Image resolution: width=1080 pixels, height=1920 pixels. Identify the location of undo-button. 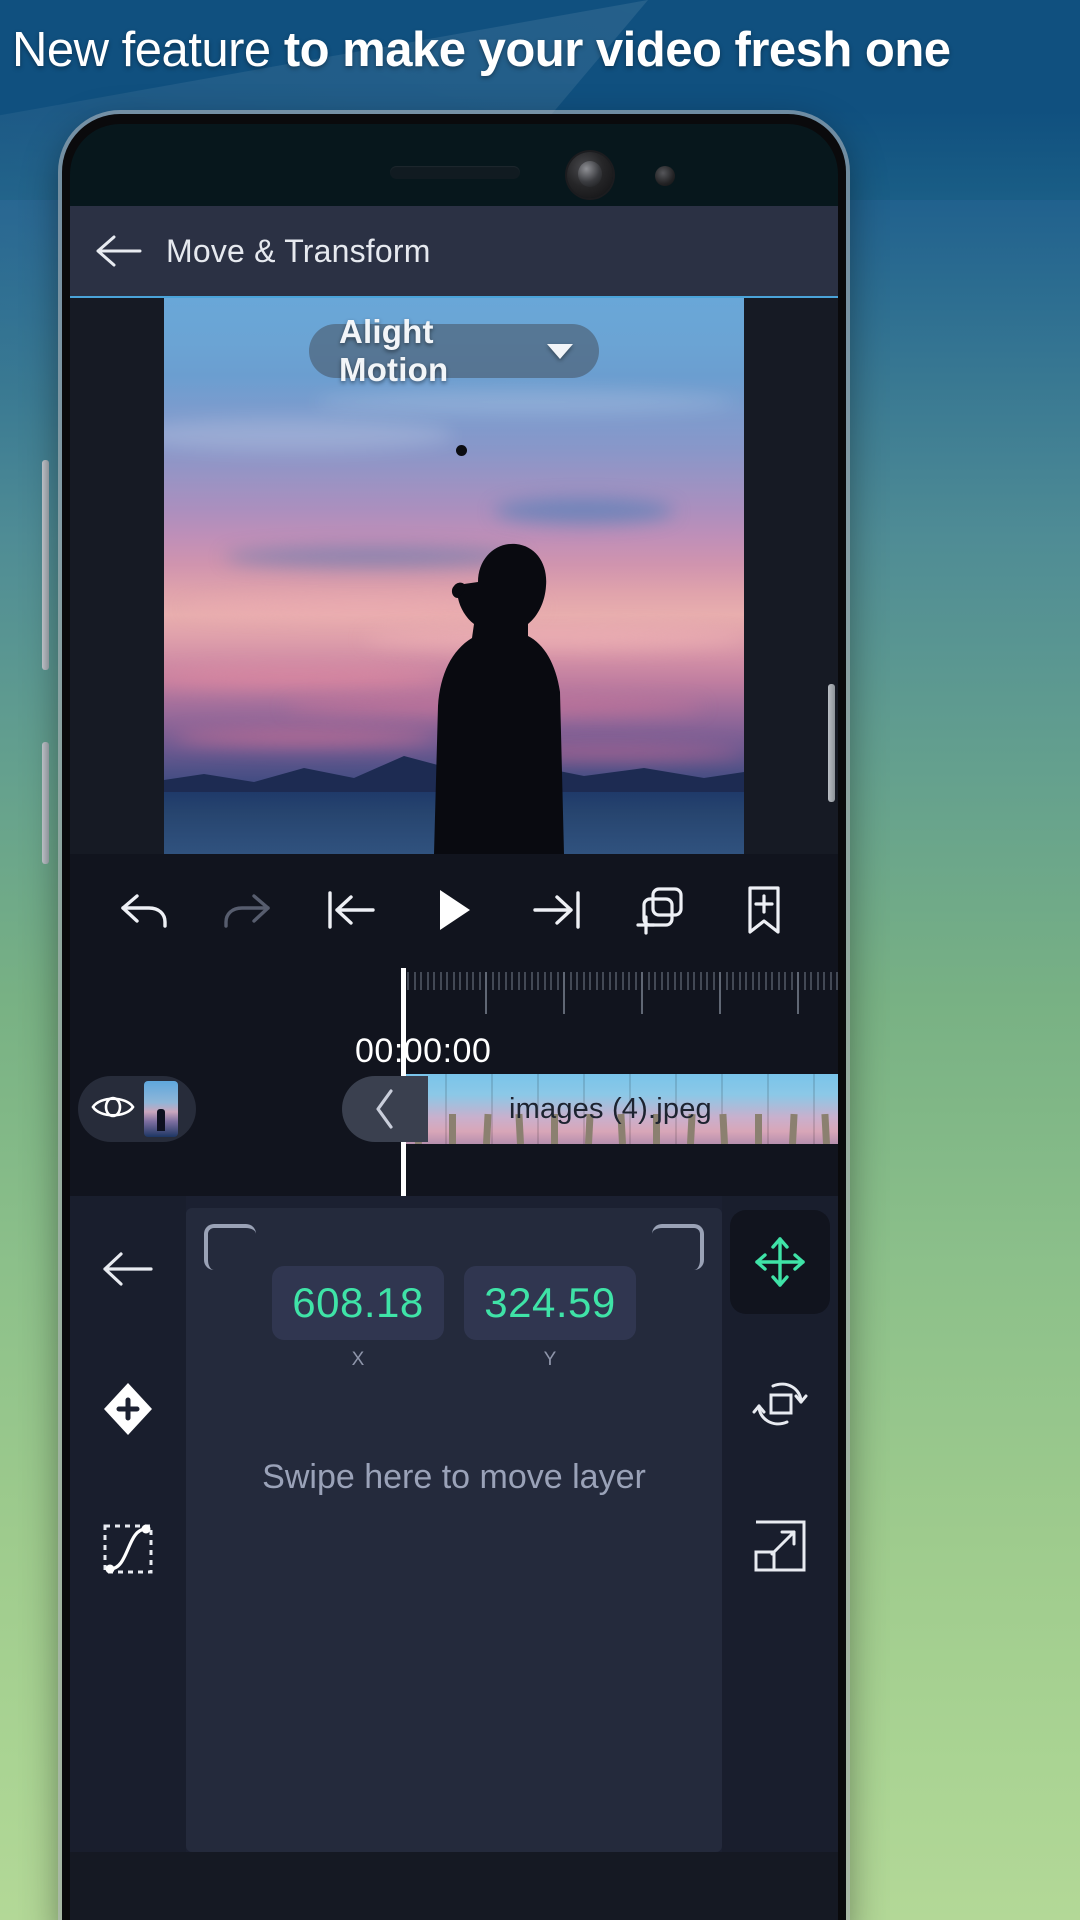
(144, 910).